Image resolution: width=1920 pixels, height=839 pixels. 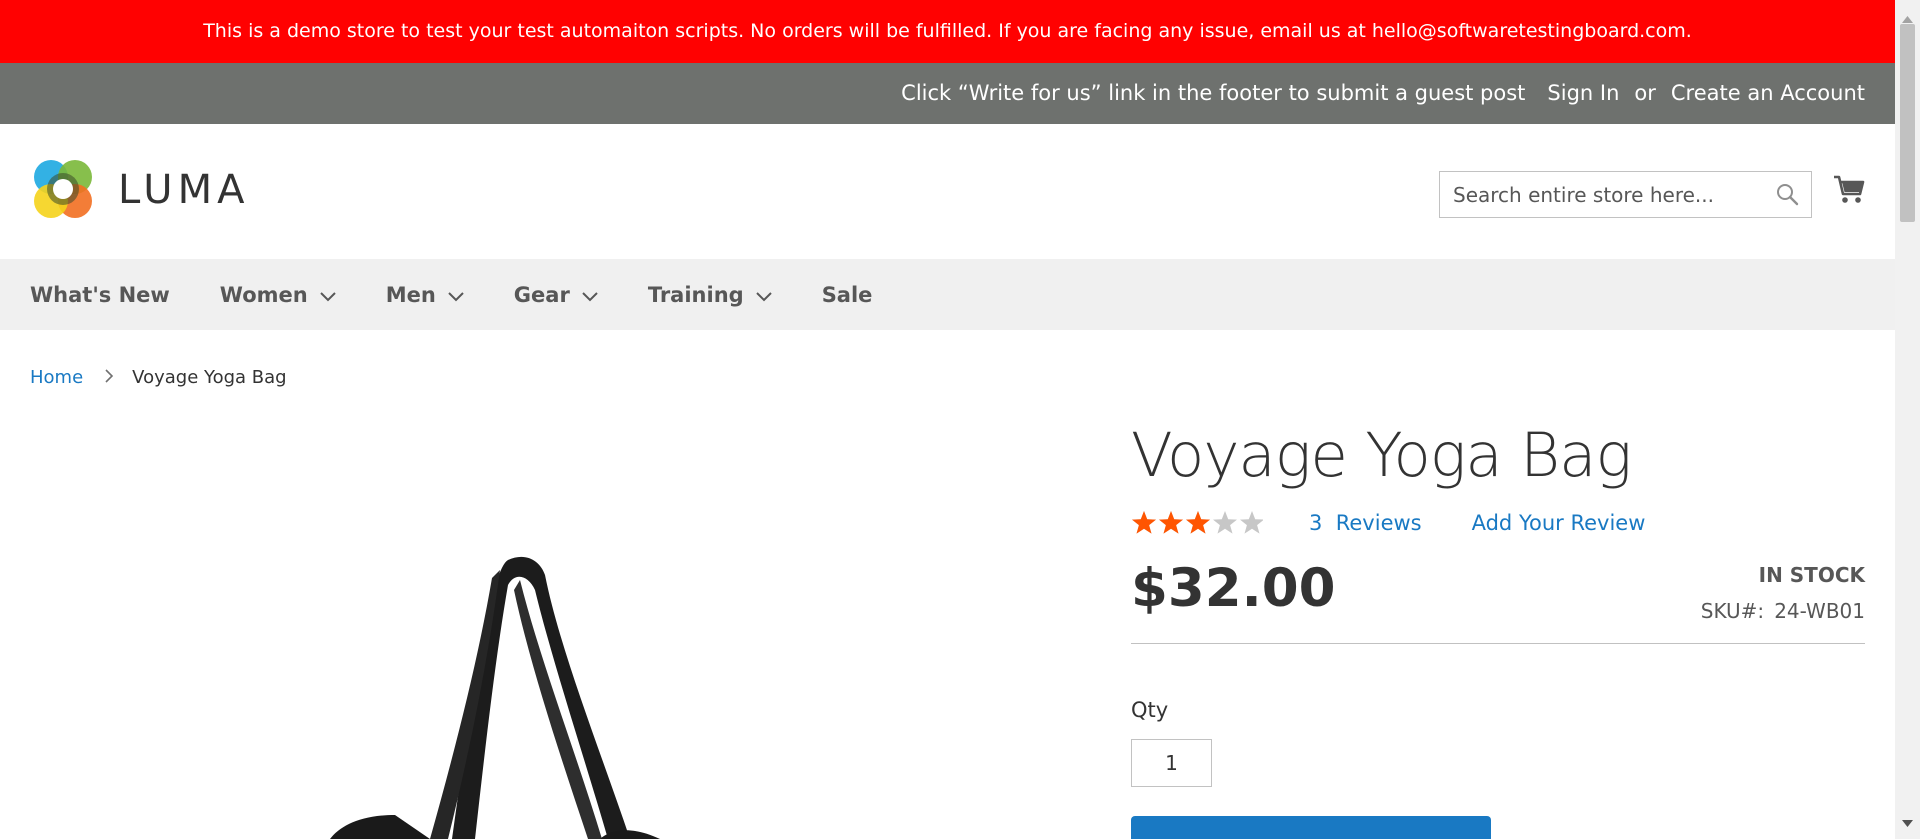 What do you see at coordinates (1150, 710) in the screenshot?
I see `qty-label: Qty` at bounding box center [1150, 710].